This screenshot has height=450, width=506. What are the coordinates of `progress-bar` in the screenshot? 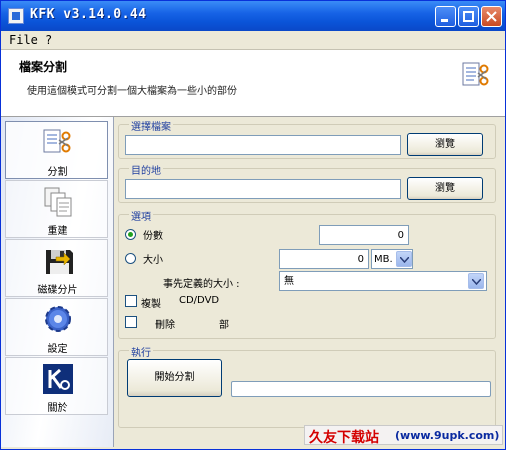 It's located at (361, 389).